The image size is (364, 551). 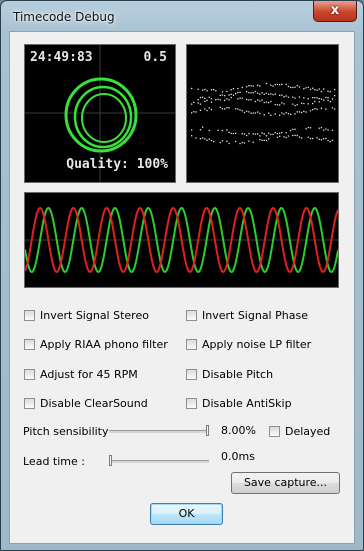 I want to click on invert-signal-phase-checkbox: Invert Signal Phase, so click(x=247, y=315).